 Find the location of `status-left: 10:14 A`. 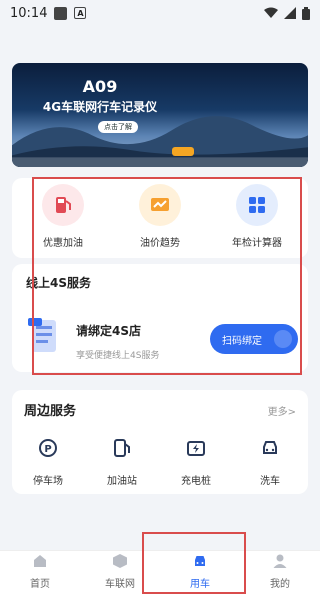

status-left: 10:14 A is located at coordinates (48, 13).